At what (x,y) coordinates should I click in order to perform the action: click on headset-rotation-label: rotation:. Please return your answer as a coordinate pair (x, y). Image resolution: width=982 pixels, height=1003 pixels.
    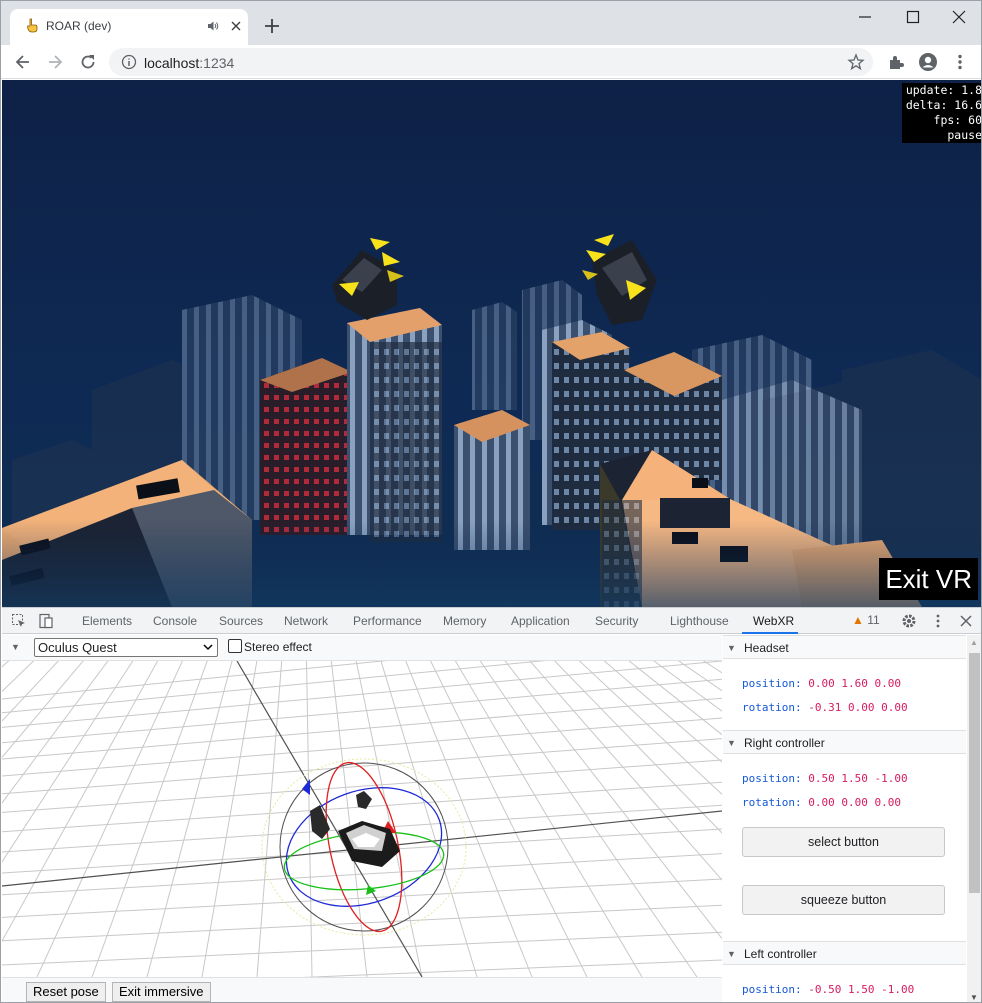
    Looking at the image, I should click on (772, 707).